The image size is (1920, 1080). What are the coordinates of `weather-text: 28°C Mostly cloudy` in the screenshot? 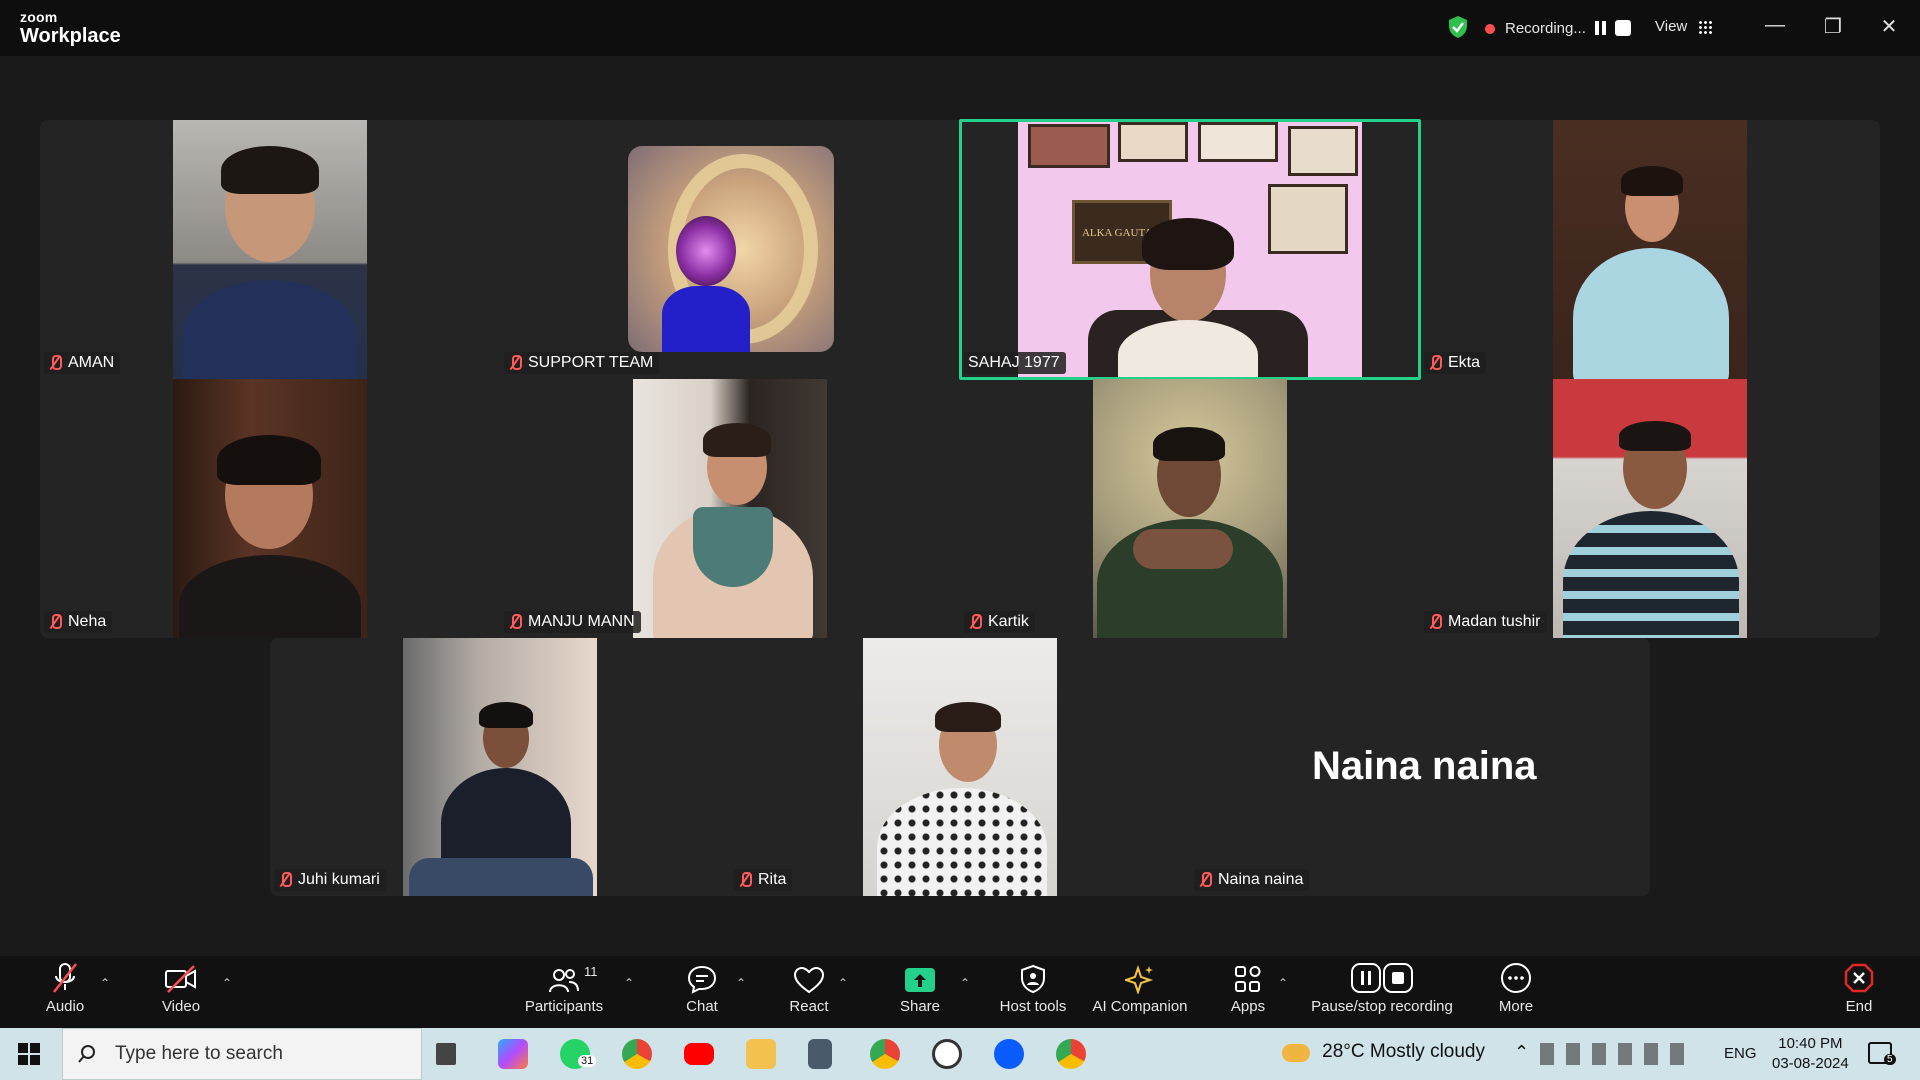 It's located at (1403, 1051).